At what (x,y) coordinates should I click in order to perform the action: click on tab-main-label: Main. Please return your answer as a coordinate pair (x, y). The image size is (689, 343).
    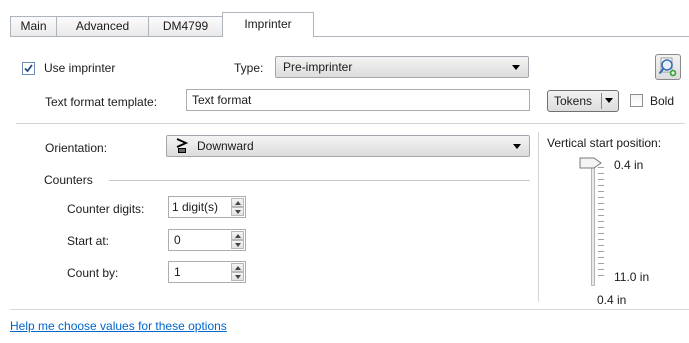
    Looking at the image, I should click on (33, 26).